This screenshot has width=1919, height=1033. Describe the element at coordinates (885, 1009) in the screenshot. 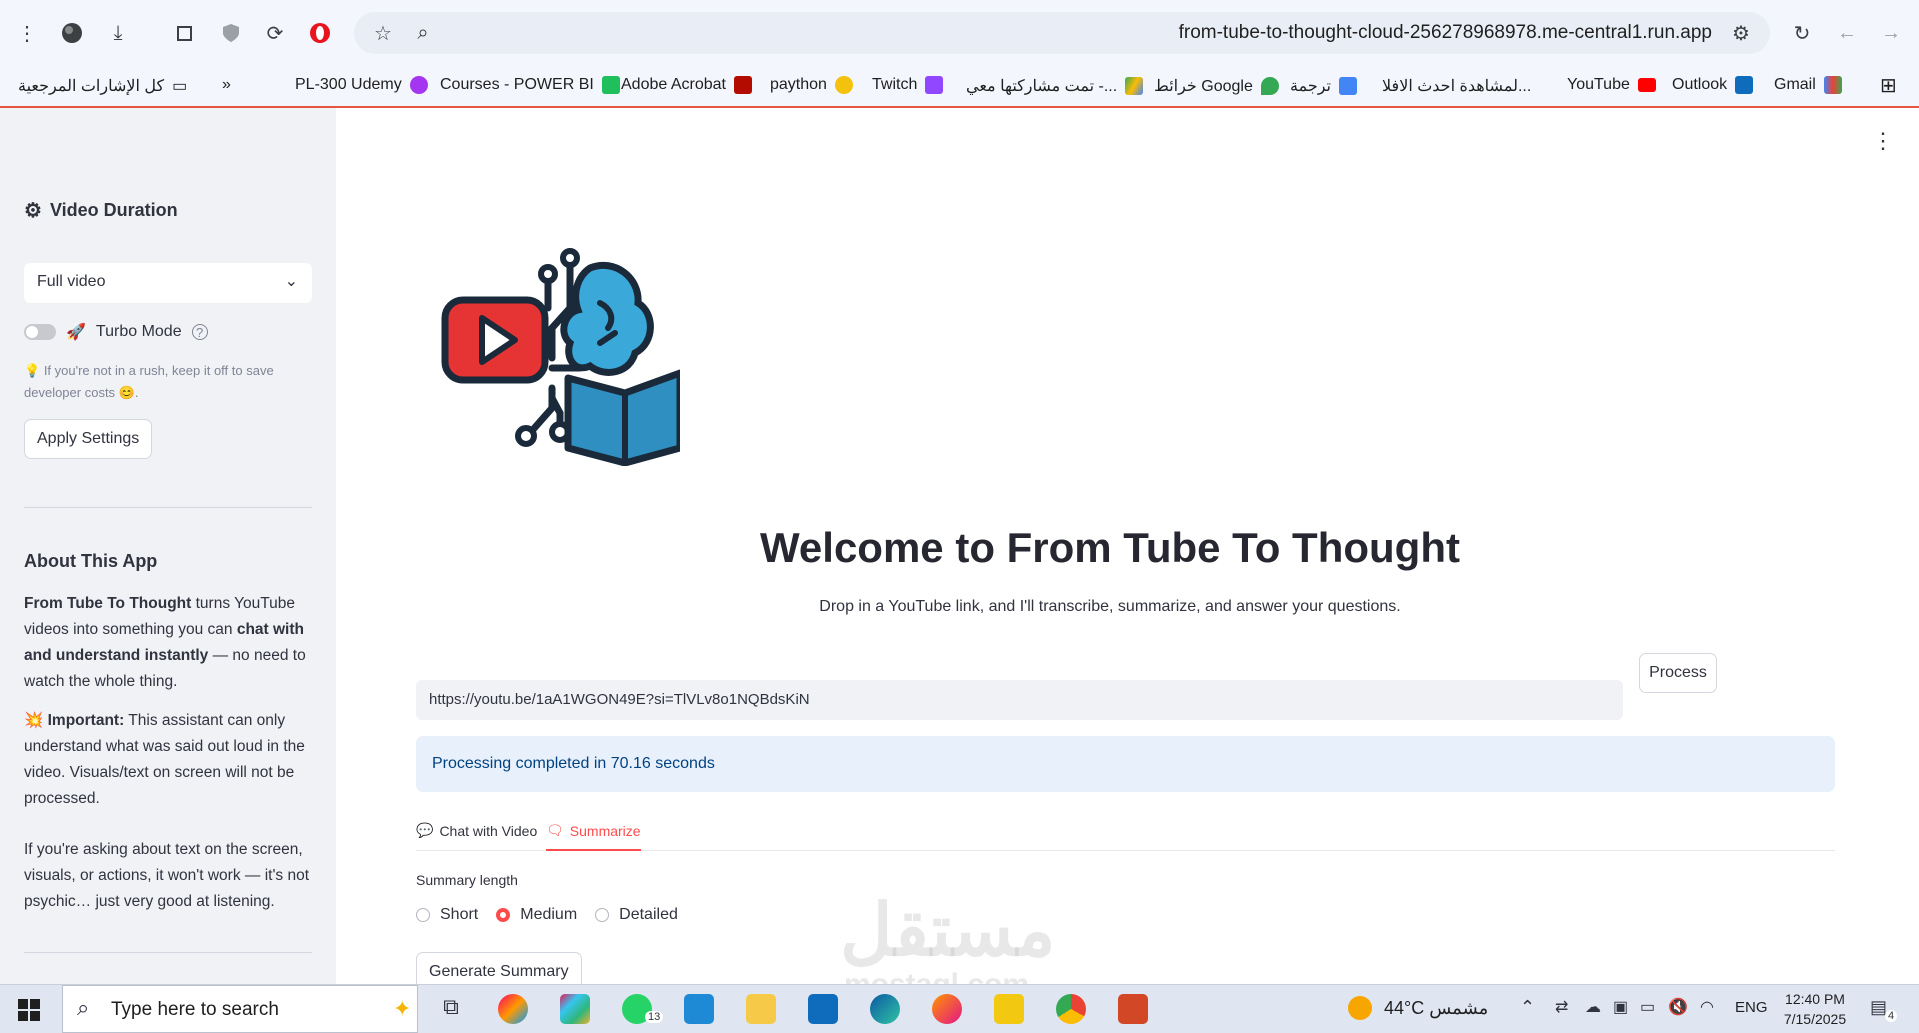

I see `edge-icon` at that location.